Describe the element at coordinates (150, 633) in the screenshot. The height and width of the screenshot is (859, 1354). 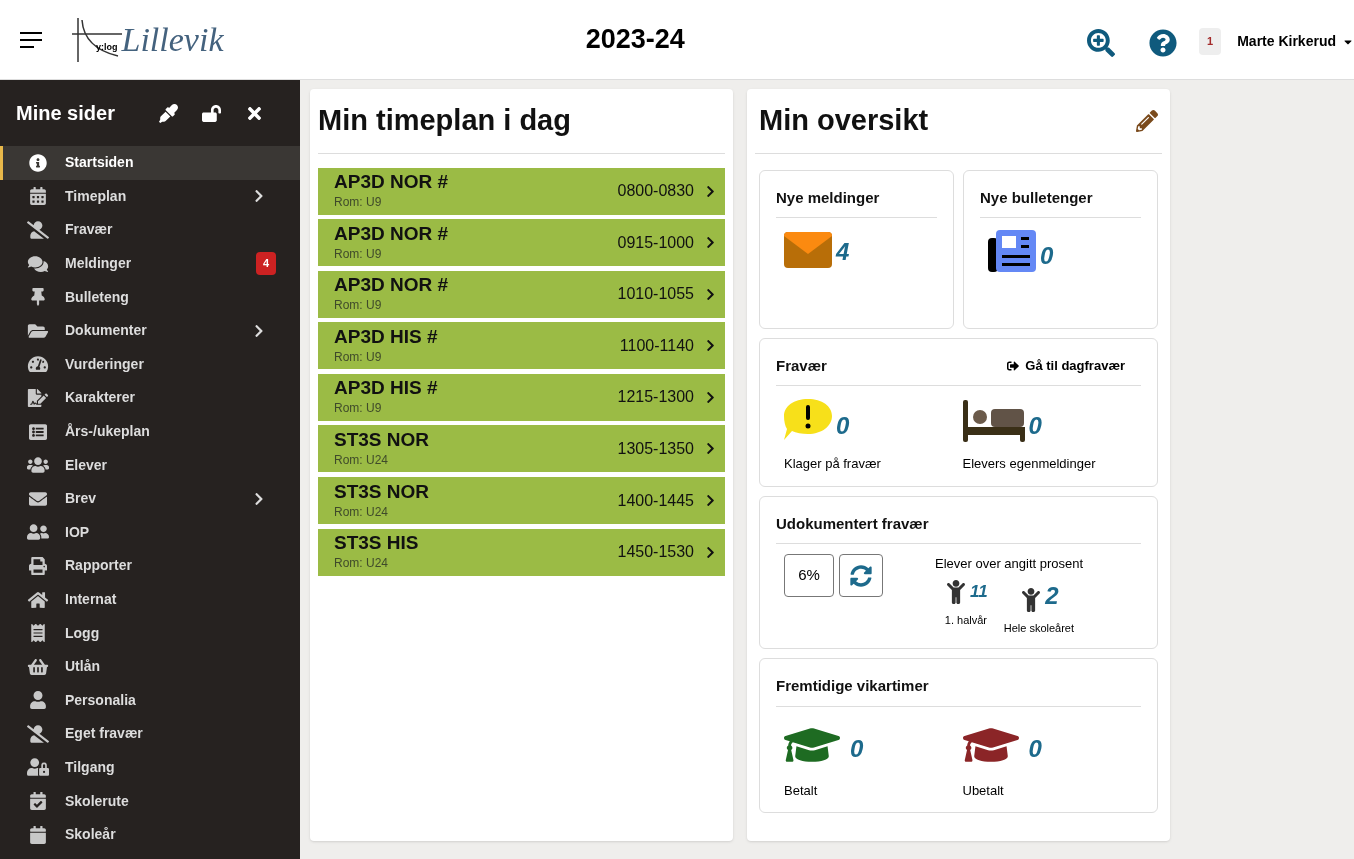
I see `sidebar-item: Logg` at that location.